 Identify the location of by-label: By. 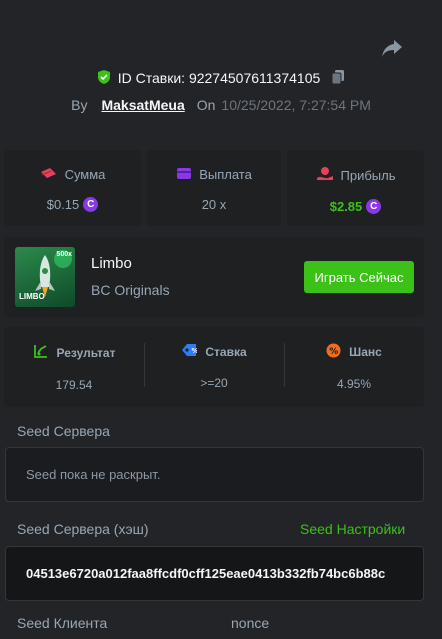
(79, 105).